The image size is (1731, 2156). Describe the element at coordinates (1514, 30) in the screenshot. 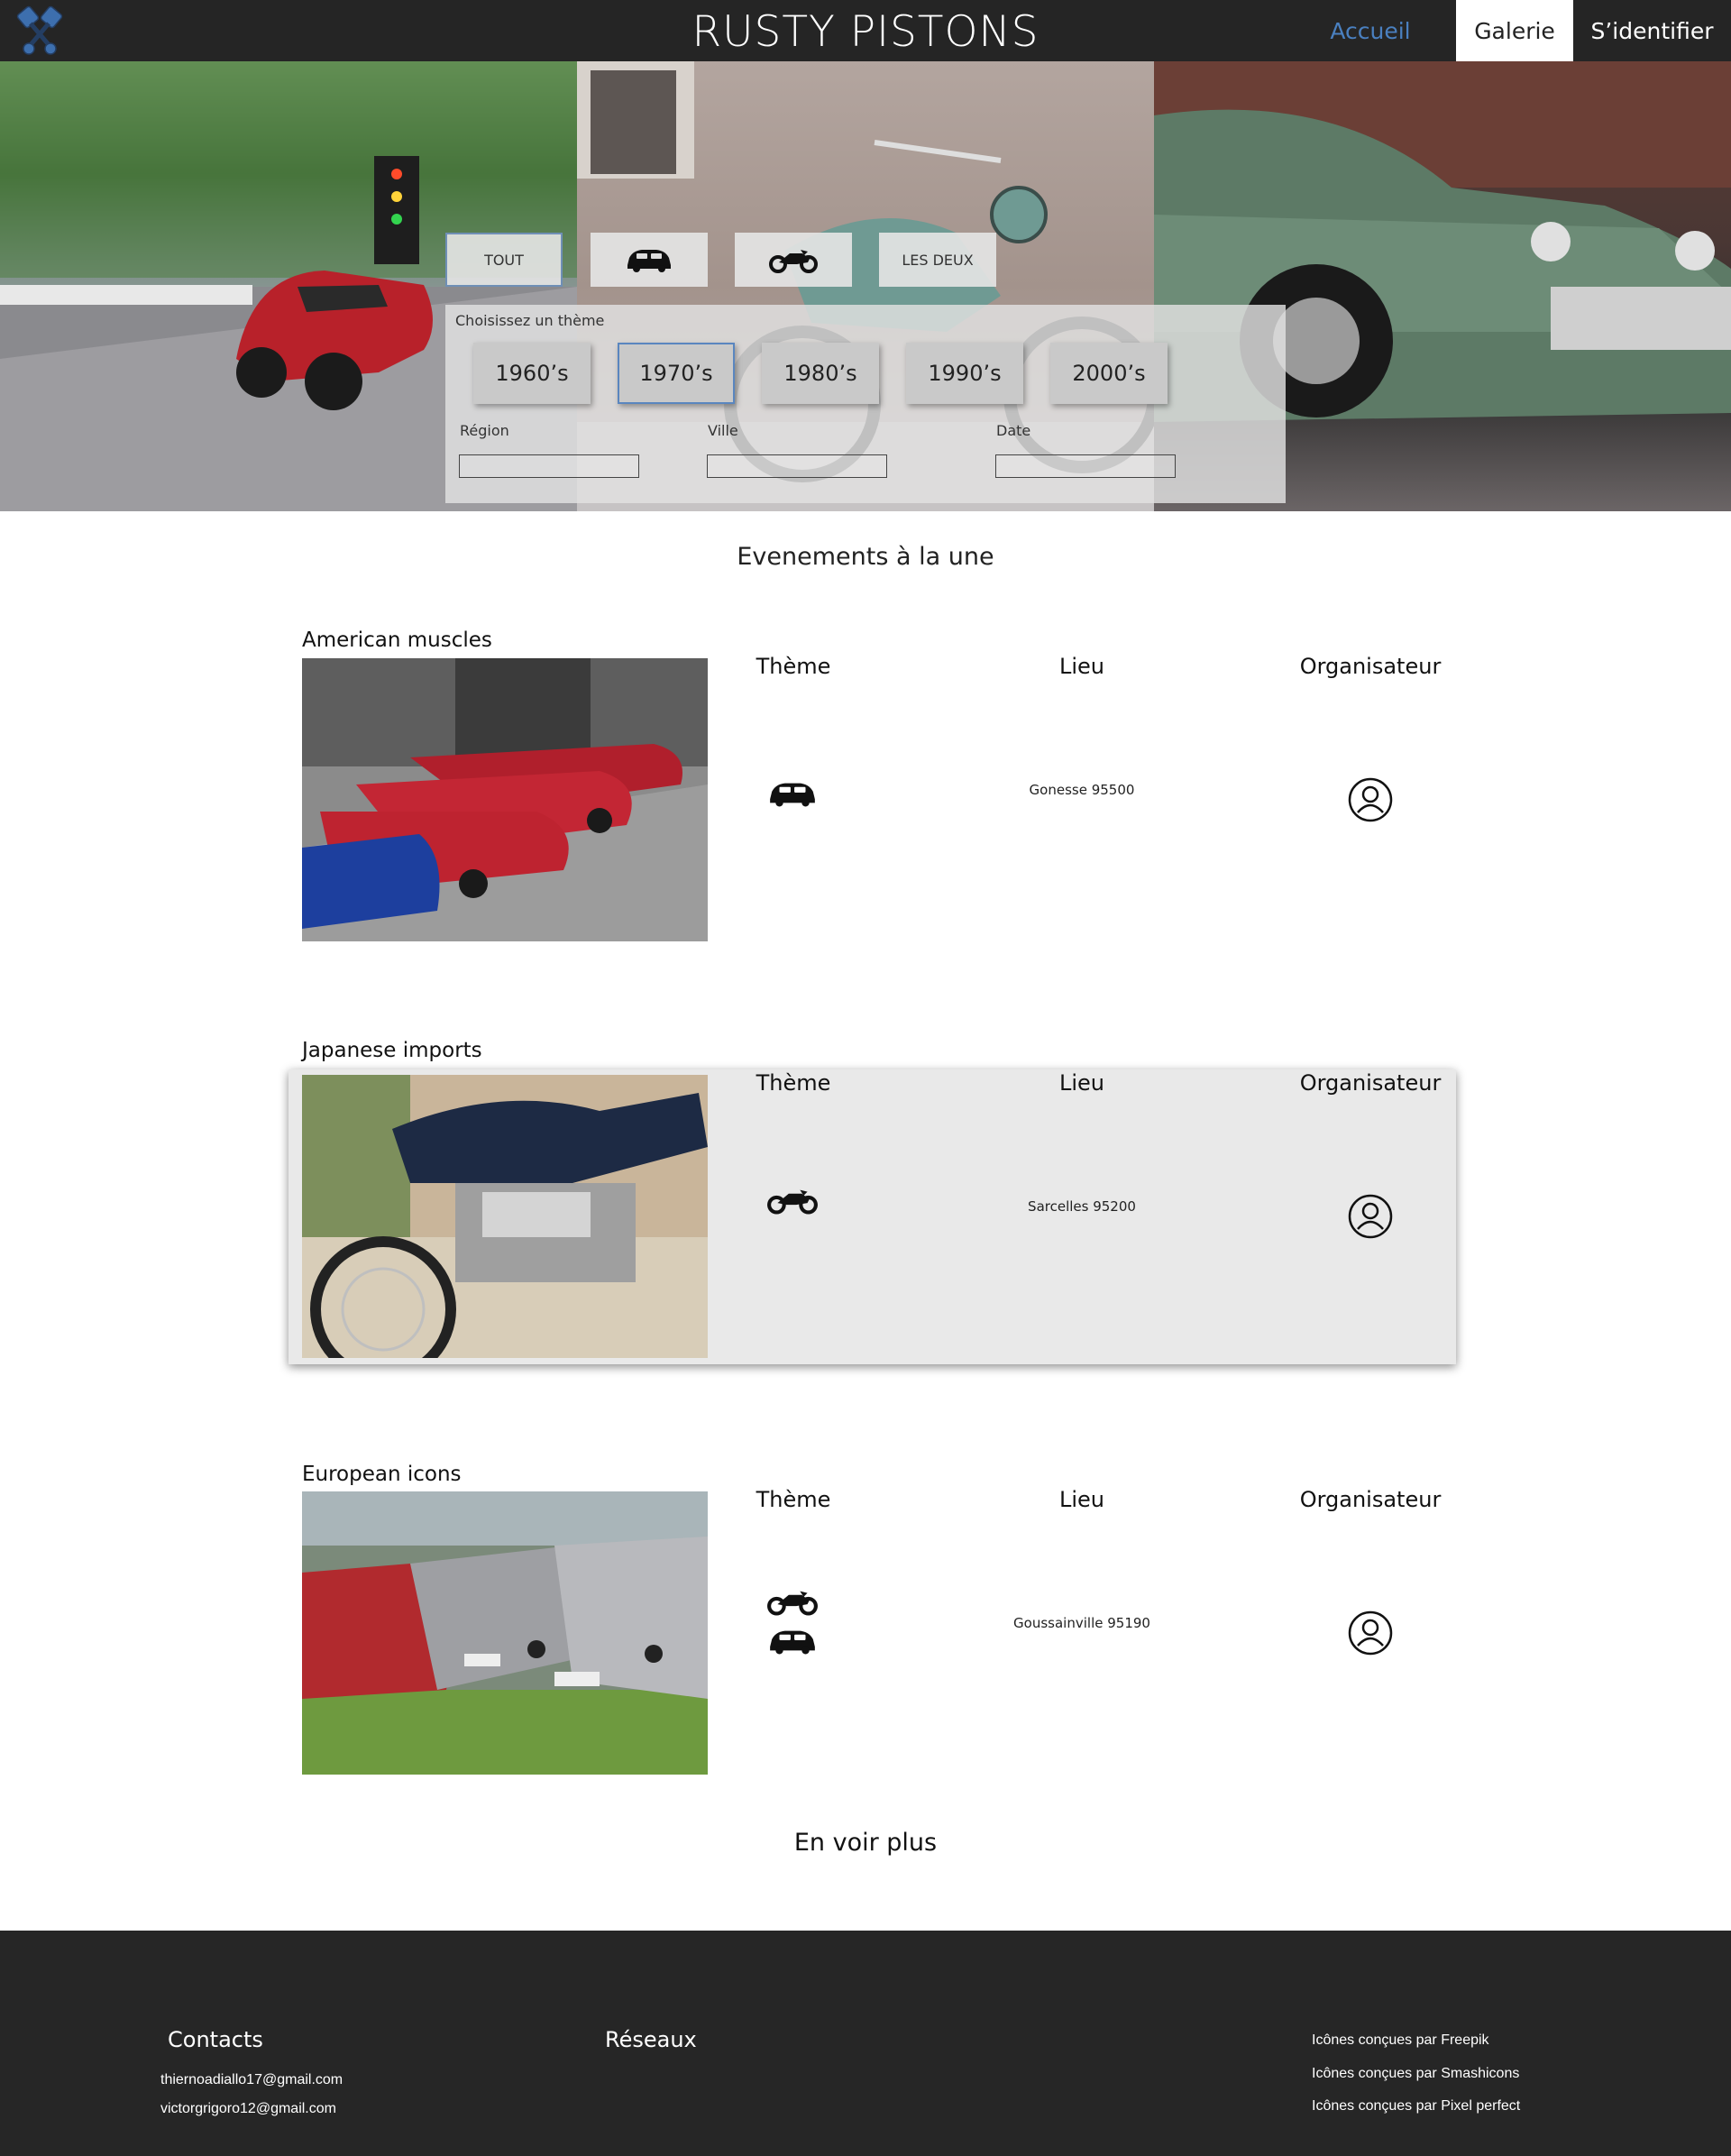

I see `nav-galerie: Galerie` at that location.